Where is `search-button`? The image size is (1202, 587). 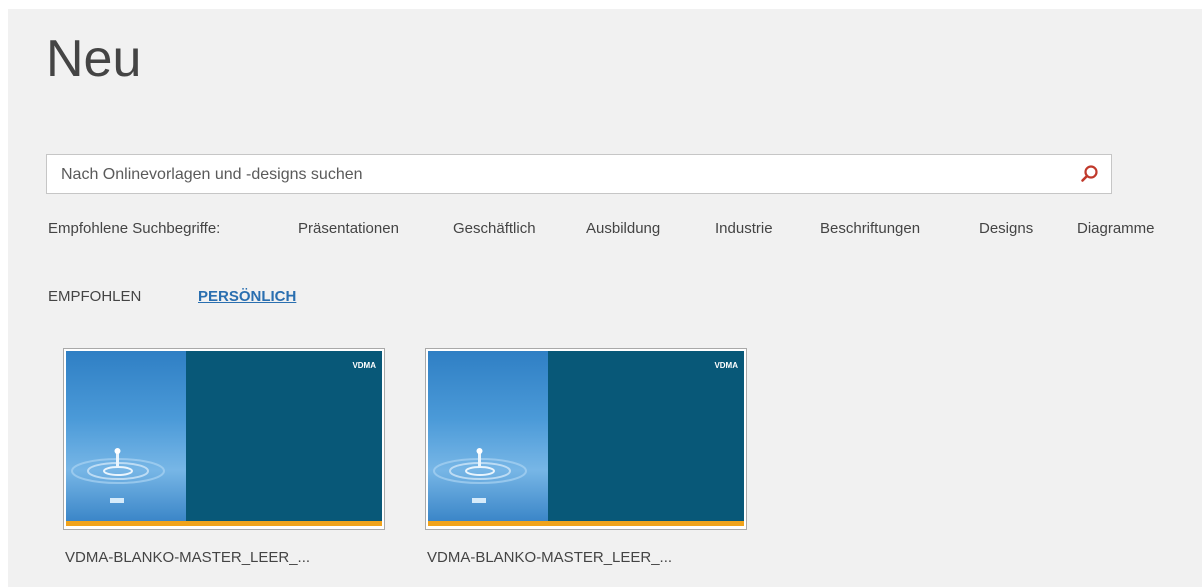 search-button is located at coordinates (1090, 174).